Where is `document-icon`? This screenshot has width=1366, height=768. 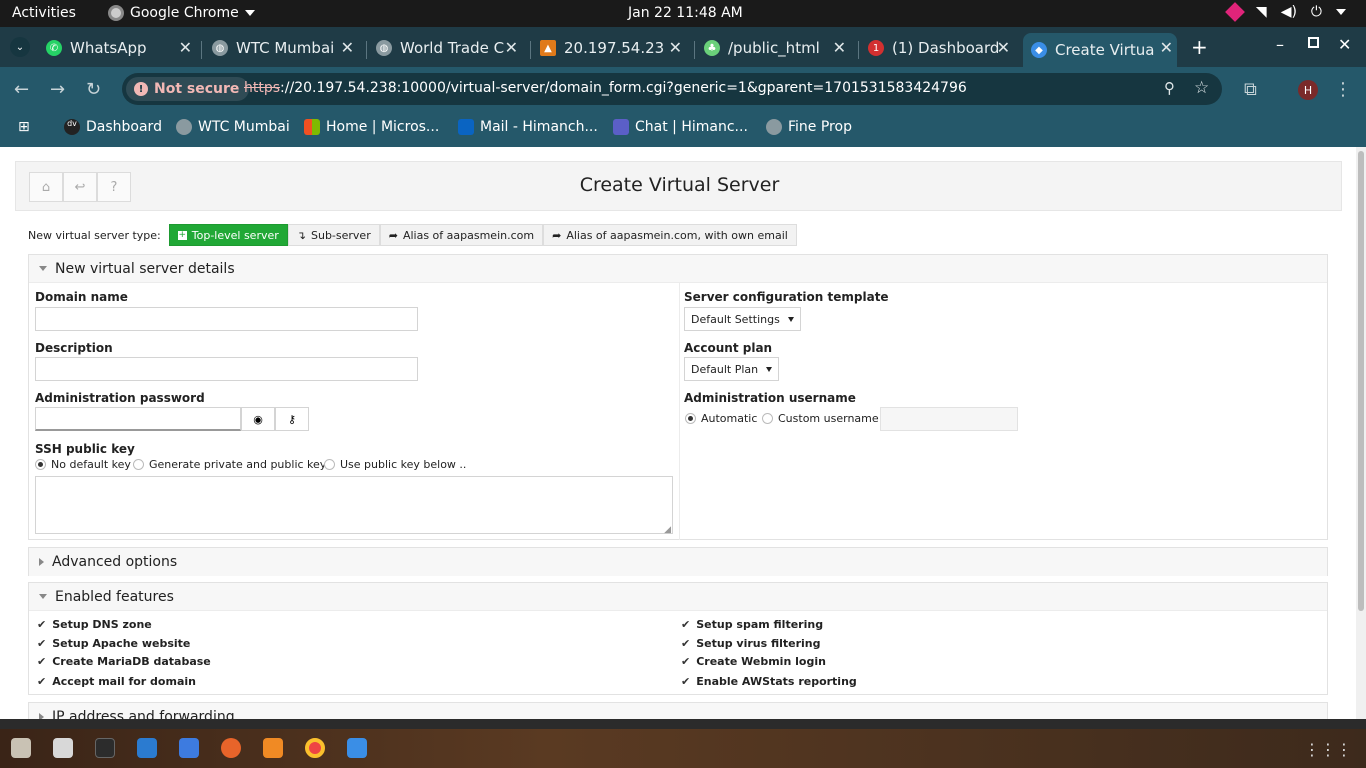
document-icon is located at coordinates (189, 748).